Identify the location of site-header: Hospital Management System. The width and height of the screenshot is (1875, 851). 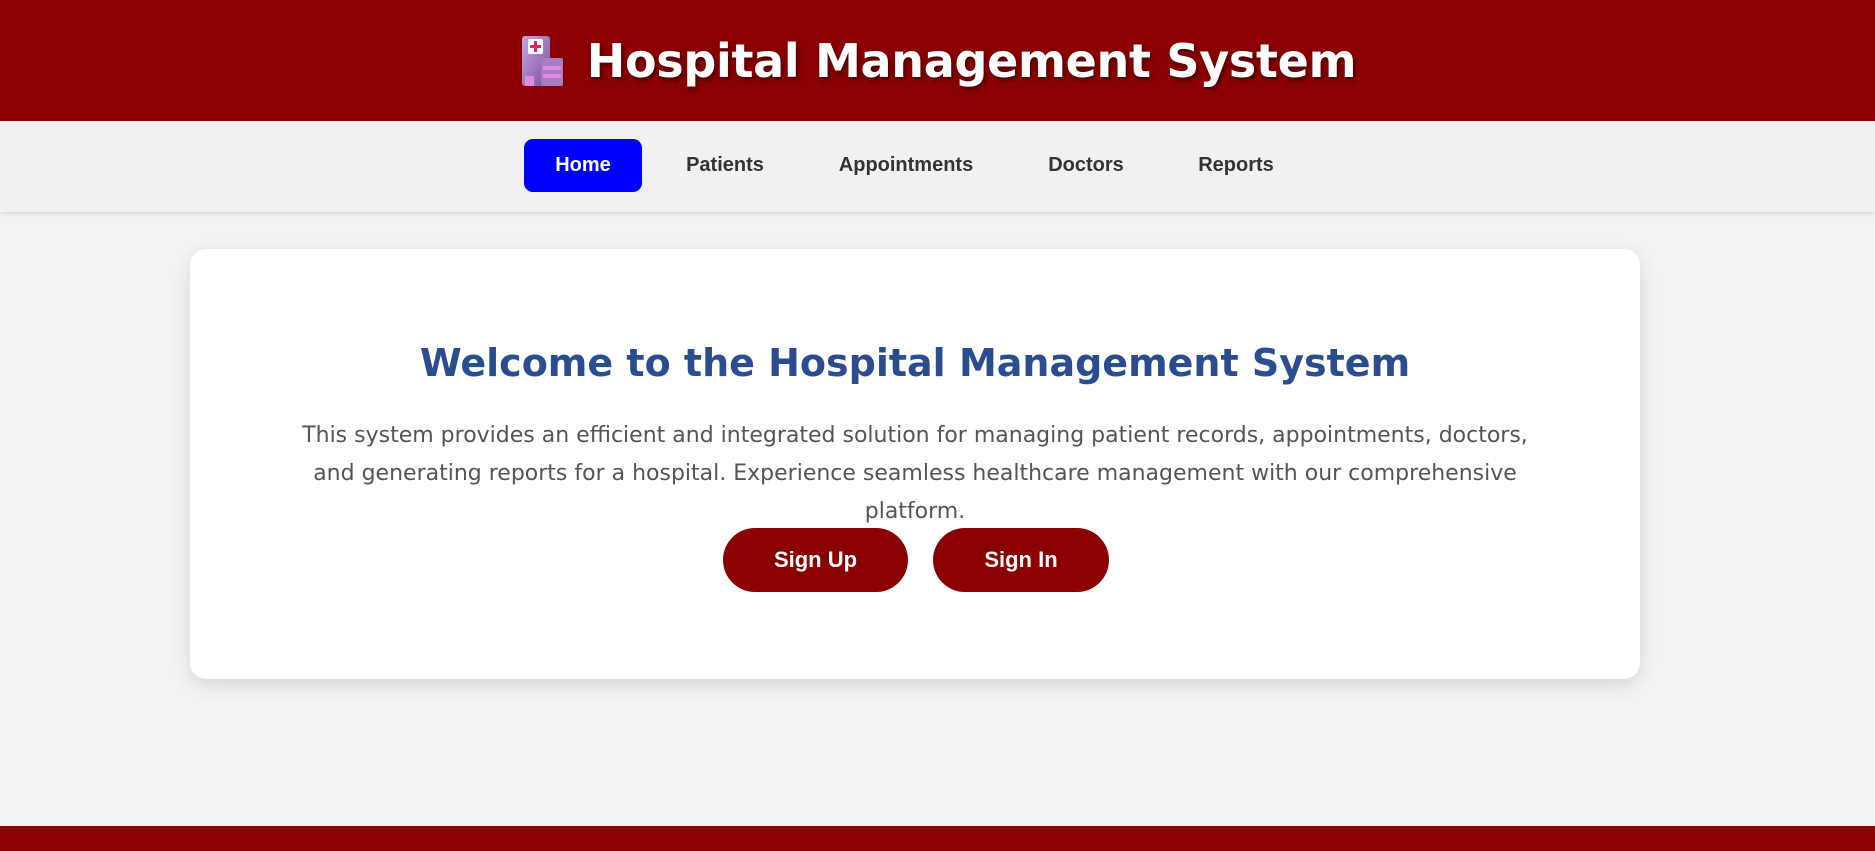
(937, 60).